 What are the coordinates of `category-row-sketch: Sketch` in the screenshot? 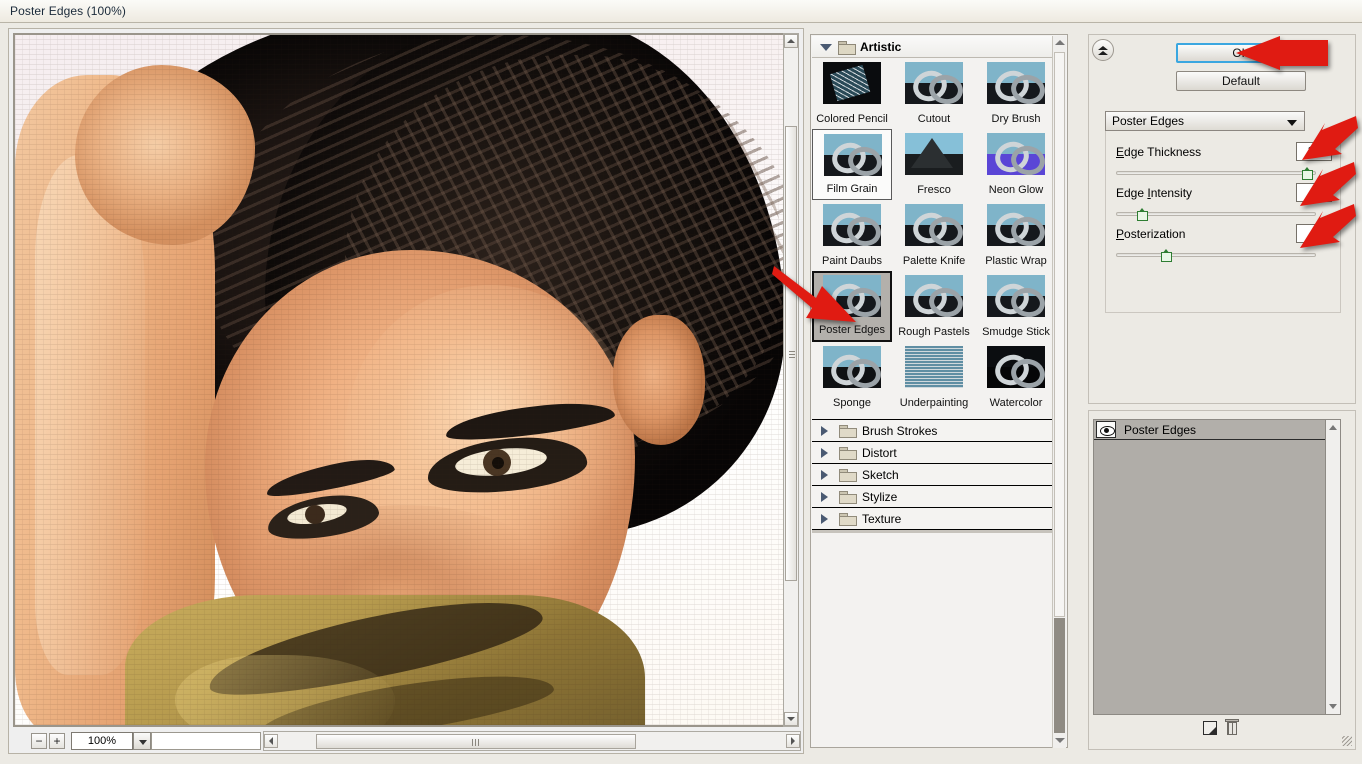 It's located at (932, 474).